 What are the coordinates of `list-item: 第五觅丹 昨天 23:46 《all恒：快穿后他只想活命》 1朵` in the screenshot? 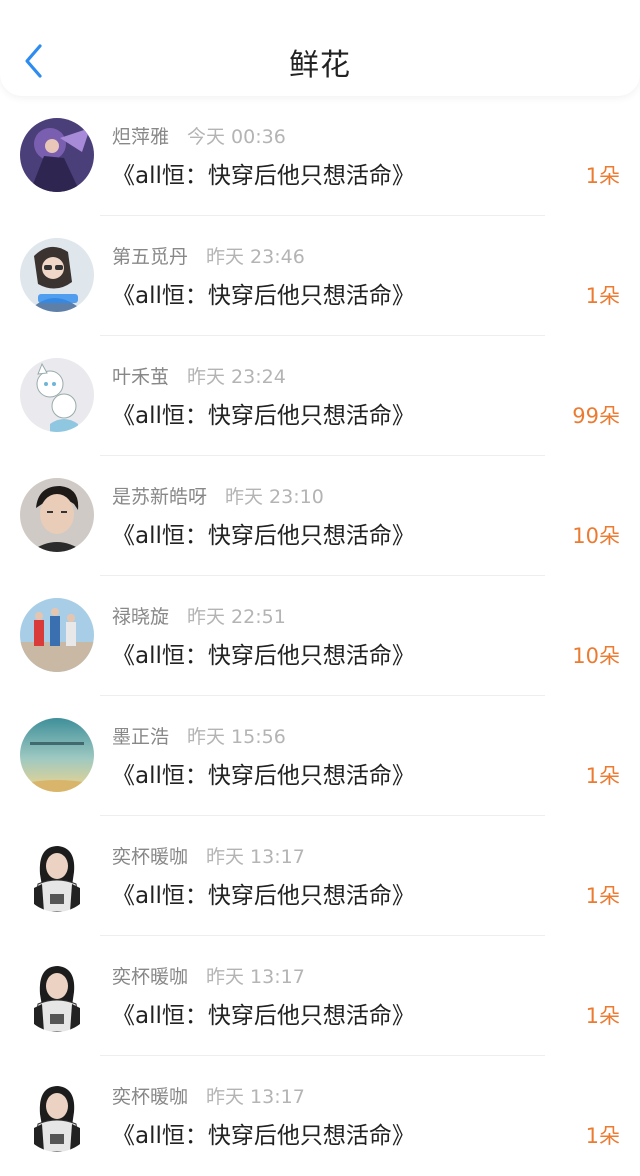 It's located at (320, 276).